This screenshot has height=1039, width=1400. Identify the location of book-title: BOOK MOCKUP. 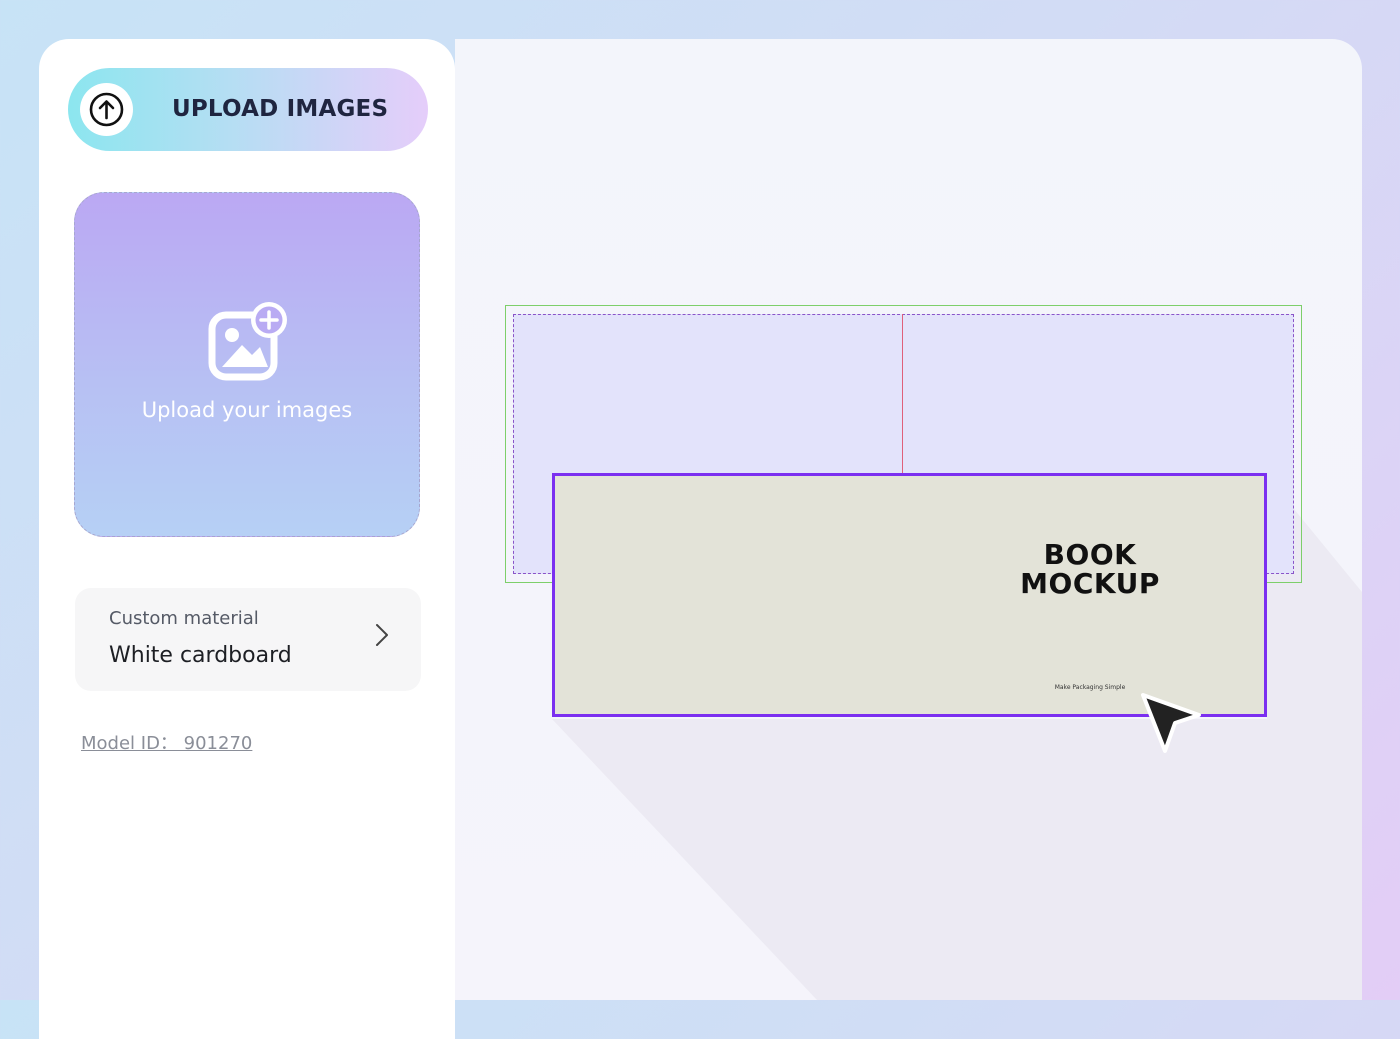
(1090, 569).